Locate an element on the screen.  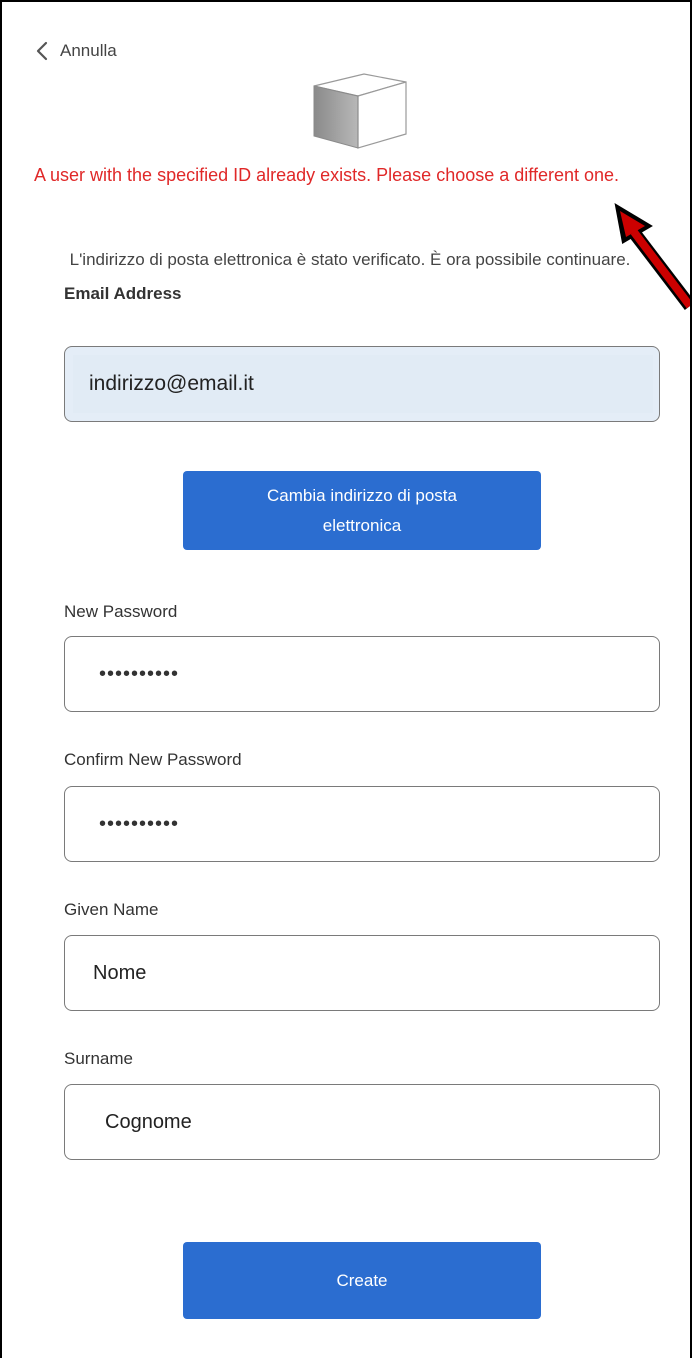
confirm-password-label: Confirm New Password is located at coordinates (153, 759).